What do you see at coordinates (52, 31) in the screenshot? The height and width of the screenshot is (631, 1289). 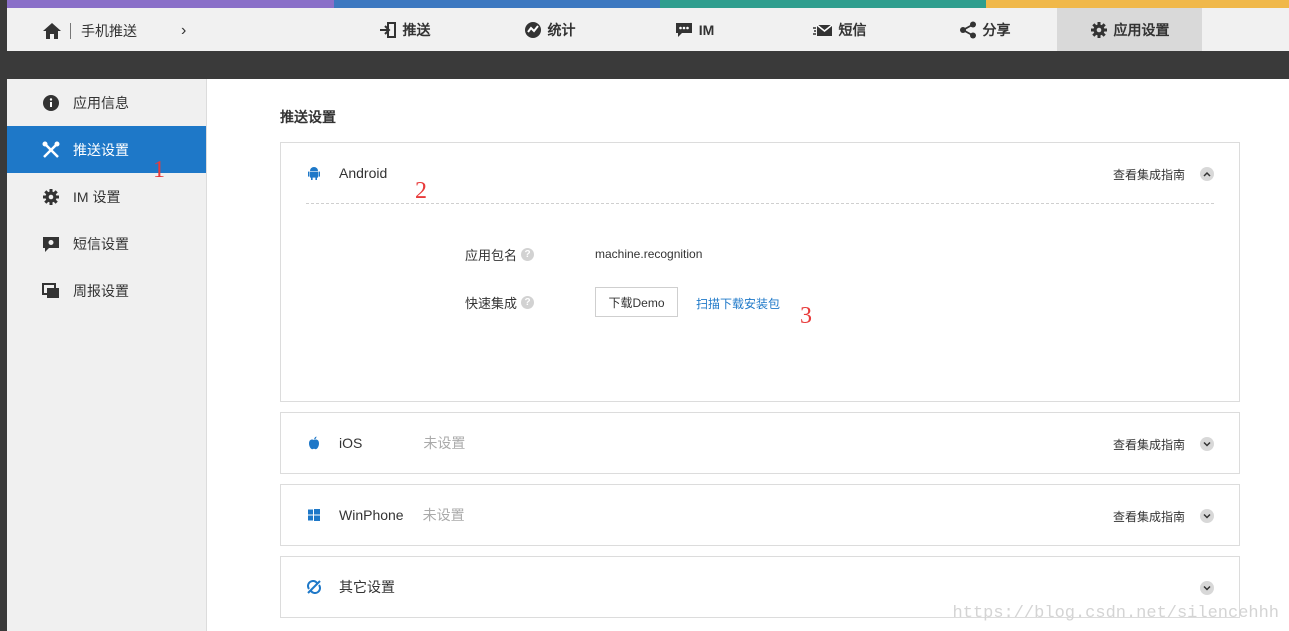 I see `home-icon` at bounding box center [52, 31].